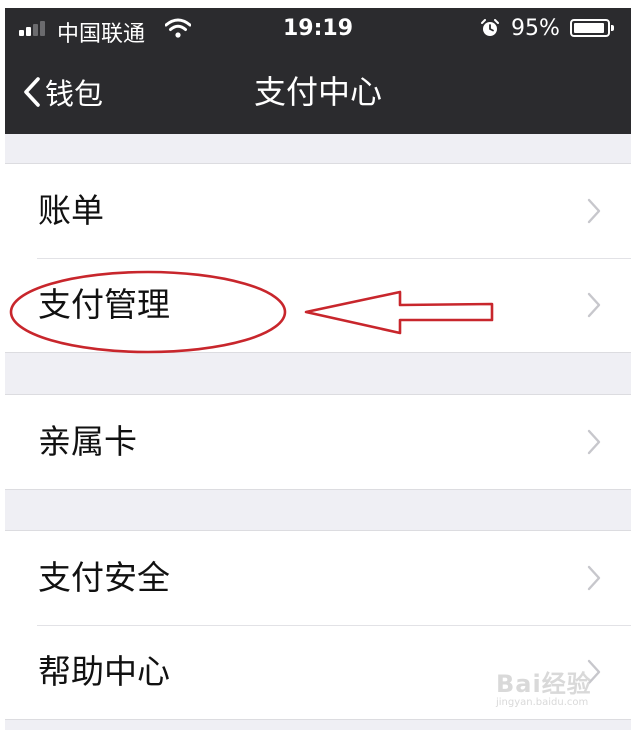 The height and width of the screenshot is (734, 644). Describe the element at coordinates (490, 27) in the screenshot. I see `alarm-clock-icon` at that location.